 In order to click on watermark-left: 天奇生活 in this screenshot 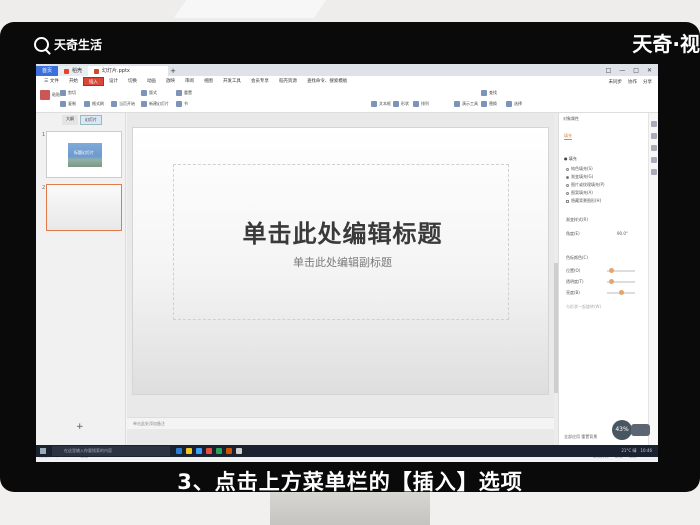, I will do `click(68, 44)`.